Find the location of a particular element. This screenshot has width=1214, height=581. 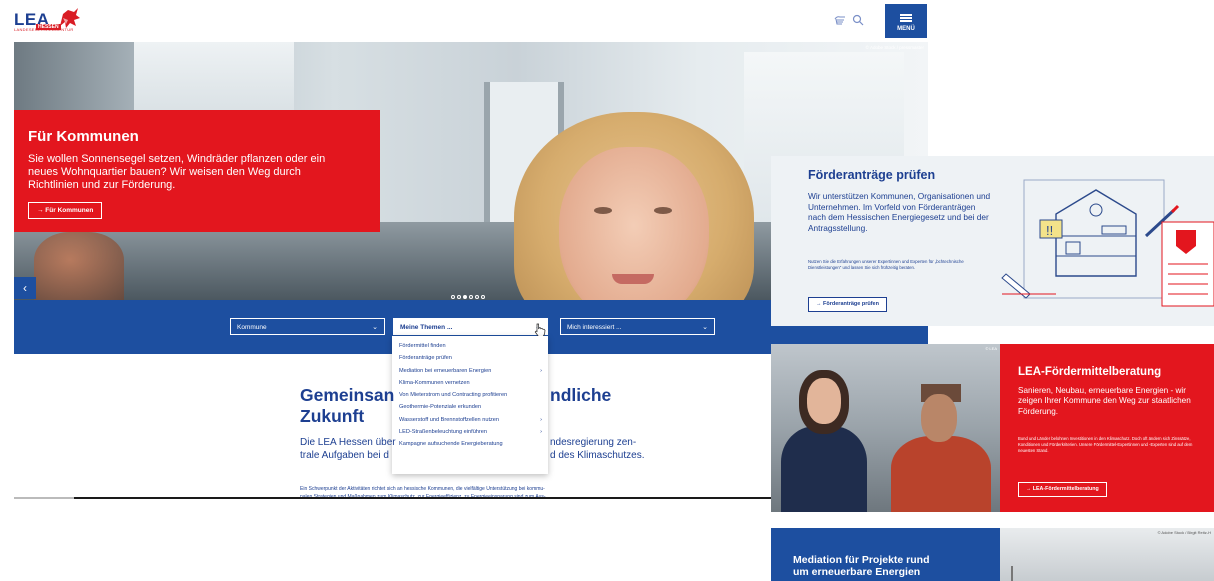

audience-select-value: Kommune is located at coordinates (252, 327).